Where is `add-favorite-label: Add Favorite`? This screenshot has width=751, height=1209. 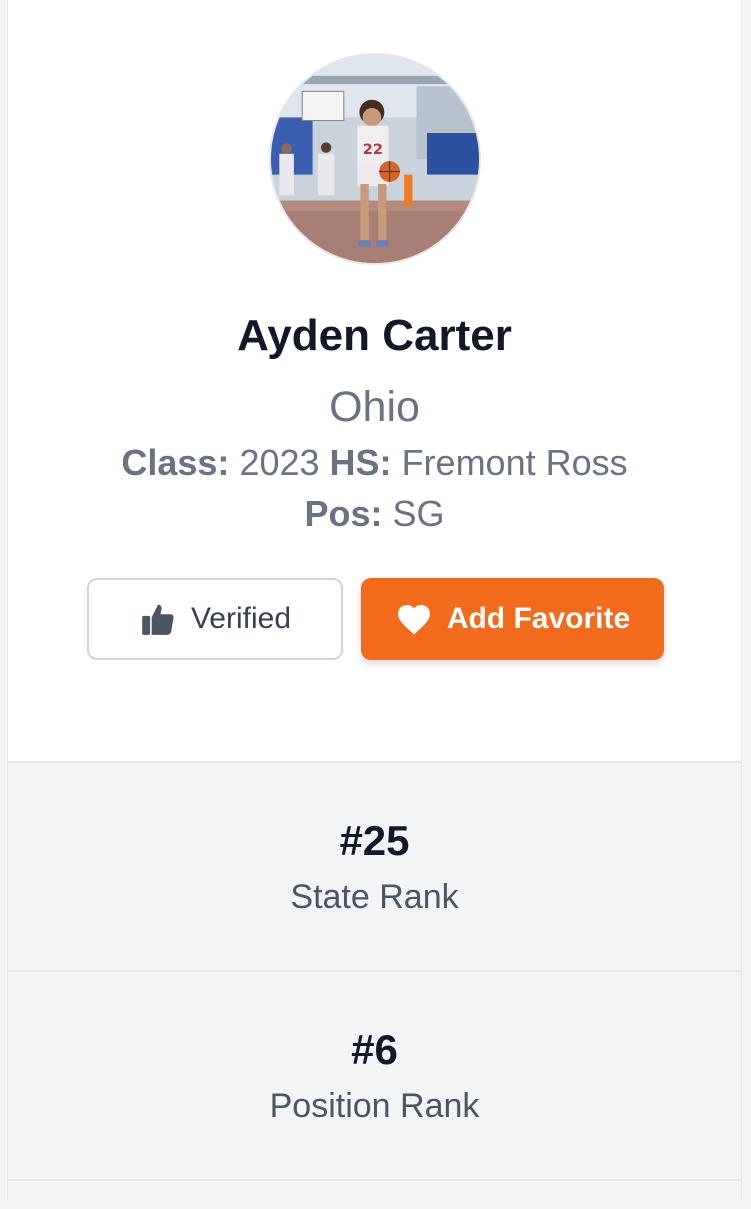
add-favorite-label: Add Favorite is located at coordinates (538, 618).